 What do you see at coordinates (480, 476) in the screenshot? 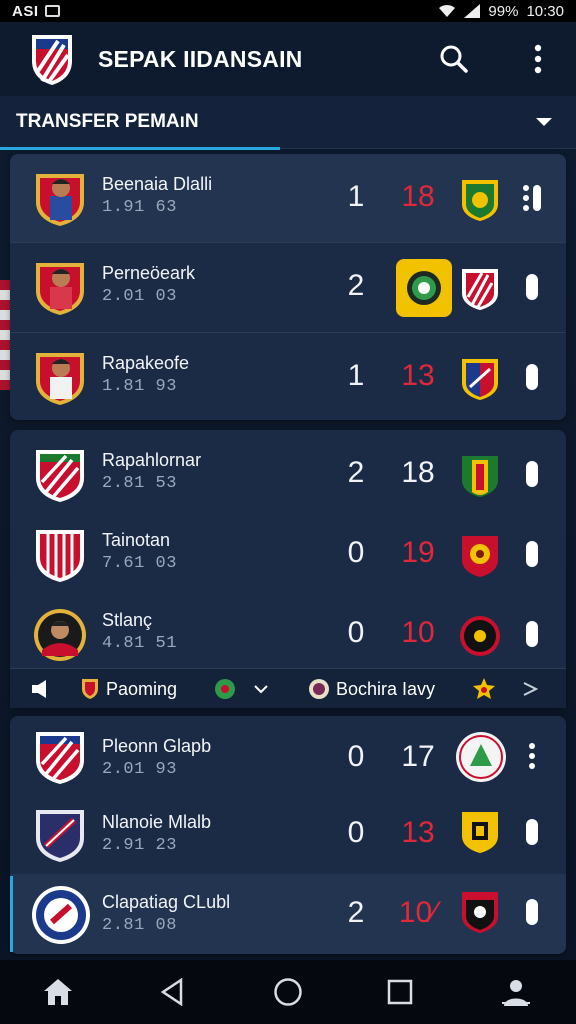
I see `green-yellow-shield-icon` at bounding box center [480, 476].